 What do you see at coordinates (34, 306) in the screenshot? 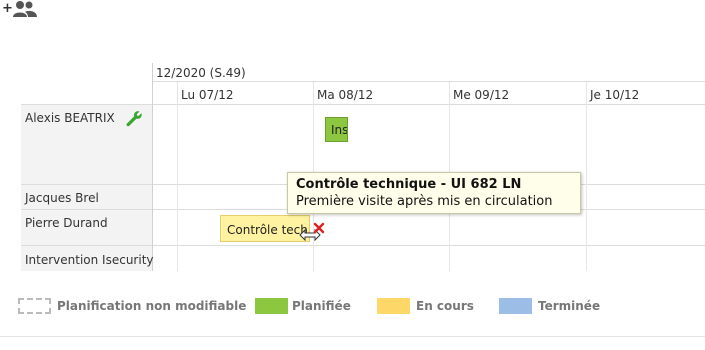
I see `legend-swatch-non-modifiable` at bounding box center [34, 306].